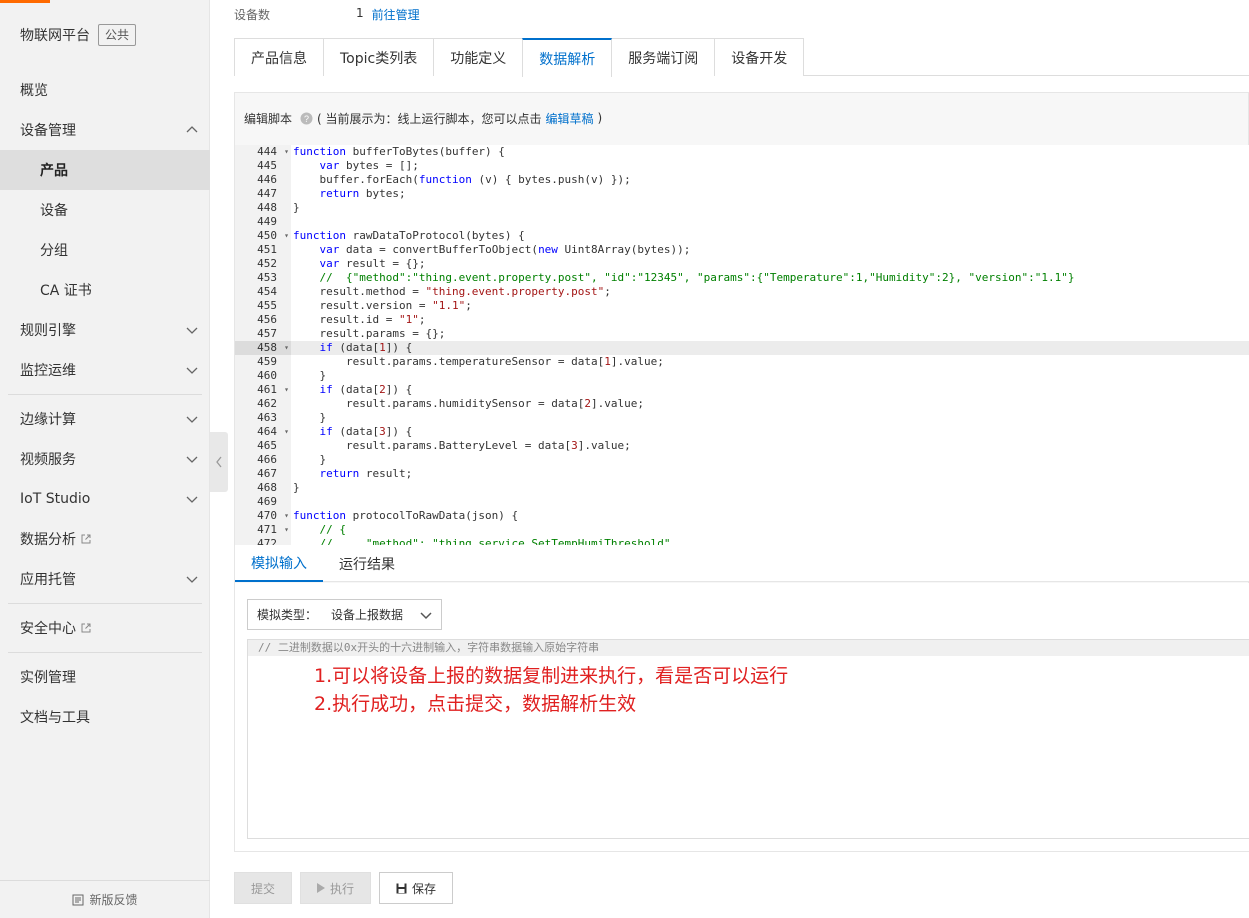  I want to click on select-label: 模拟类型：, so click(287, 615).